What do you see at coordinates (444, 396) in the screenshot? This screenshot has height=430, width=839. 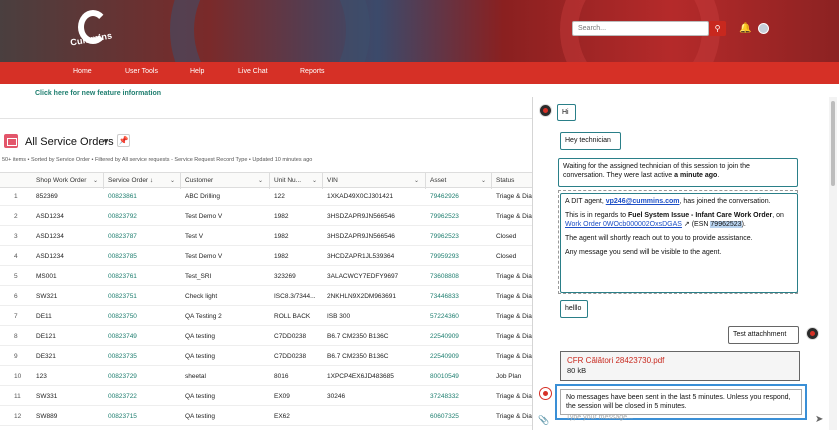 I see `asset-link: 37248332` at bounding box center [444, 396].